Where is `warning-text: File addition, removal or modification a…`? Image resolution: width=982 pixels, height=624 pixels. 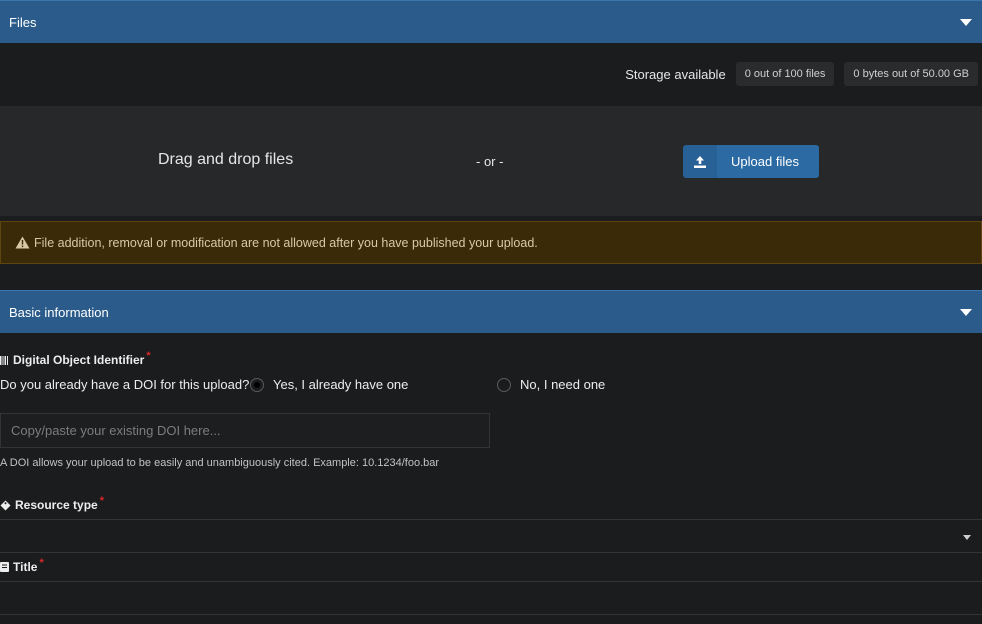
warning-text: File addition, removal or modification a… is located at coordinates (286, 242).